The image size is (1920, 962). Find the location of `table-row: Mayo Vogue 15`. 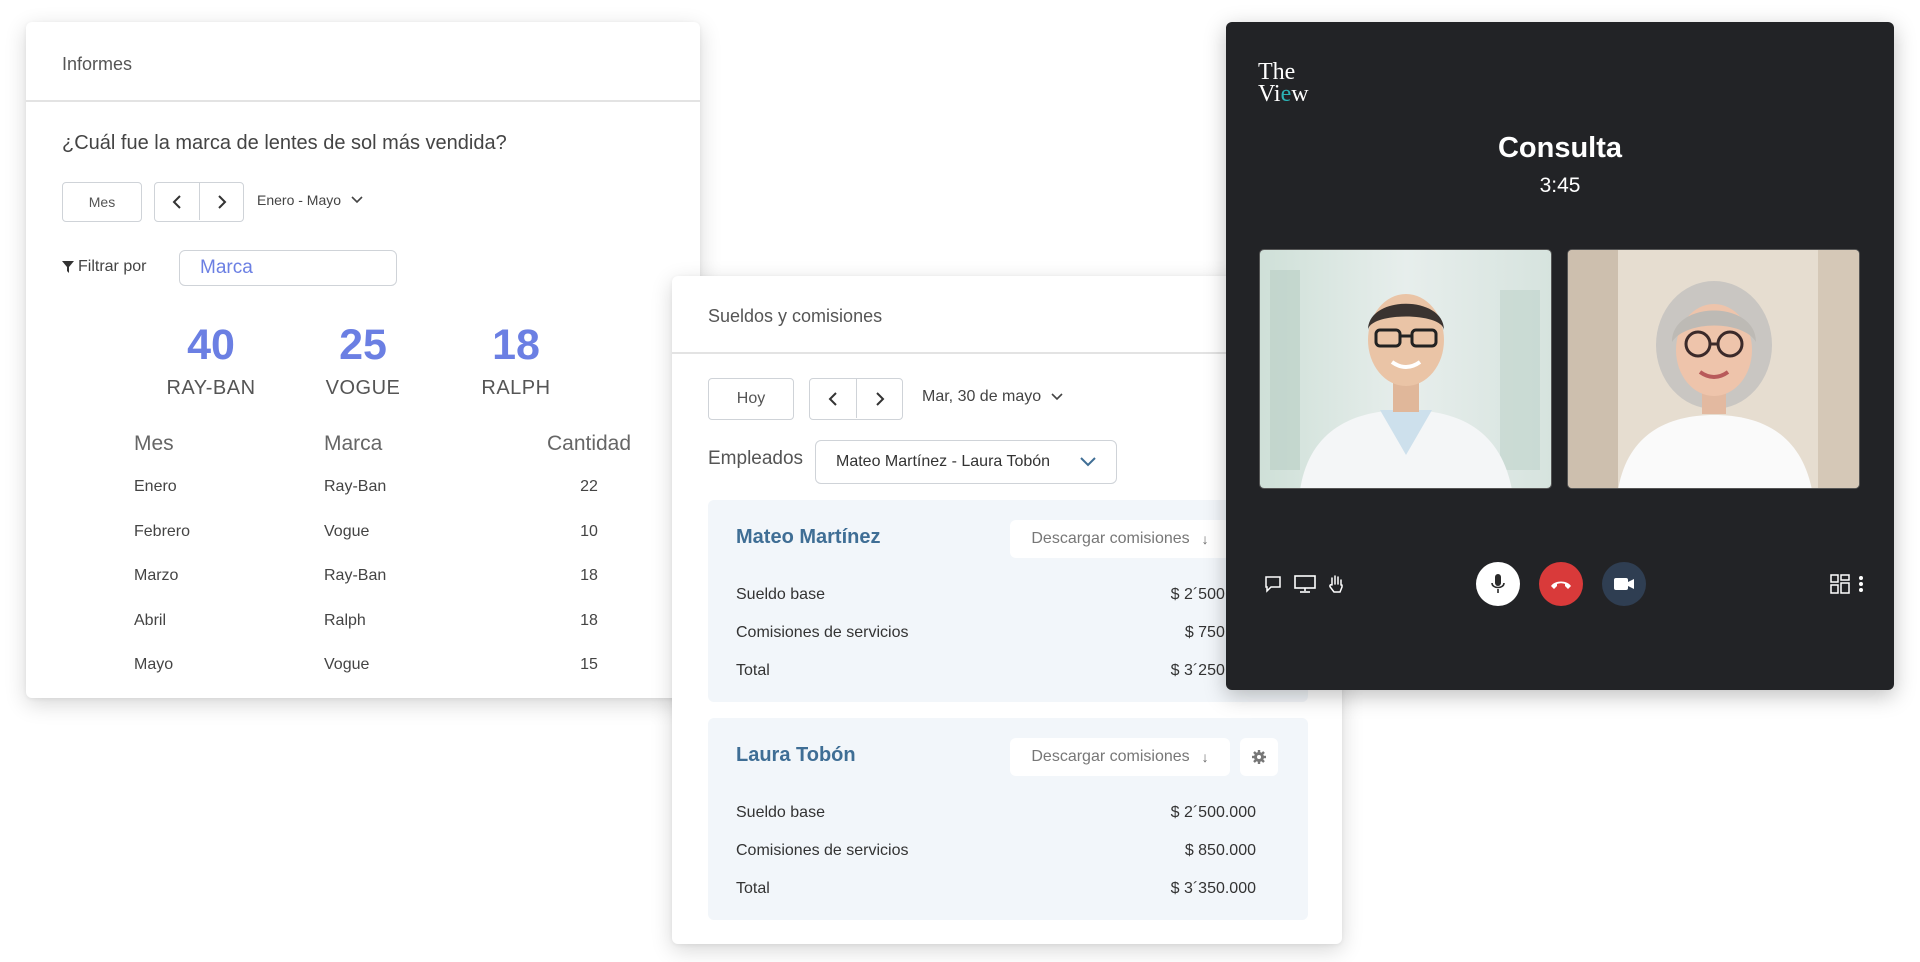

table-row: Mayo Vogue 15 is located at coordinates (394, 677).